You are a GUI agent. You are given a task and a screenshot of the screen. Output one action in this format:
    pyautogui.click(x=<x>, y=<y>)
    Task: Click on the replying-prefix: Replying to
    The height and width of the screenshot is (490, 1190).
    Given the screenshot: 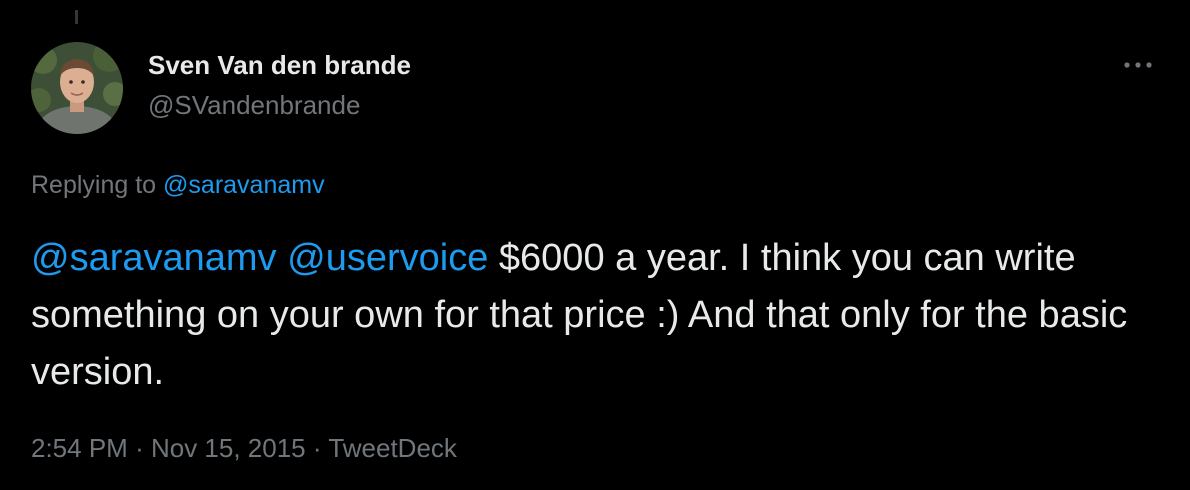 What is the action you would take?
    pyautogui.click(x=94, y=185)
    